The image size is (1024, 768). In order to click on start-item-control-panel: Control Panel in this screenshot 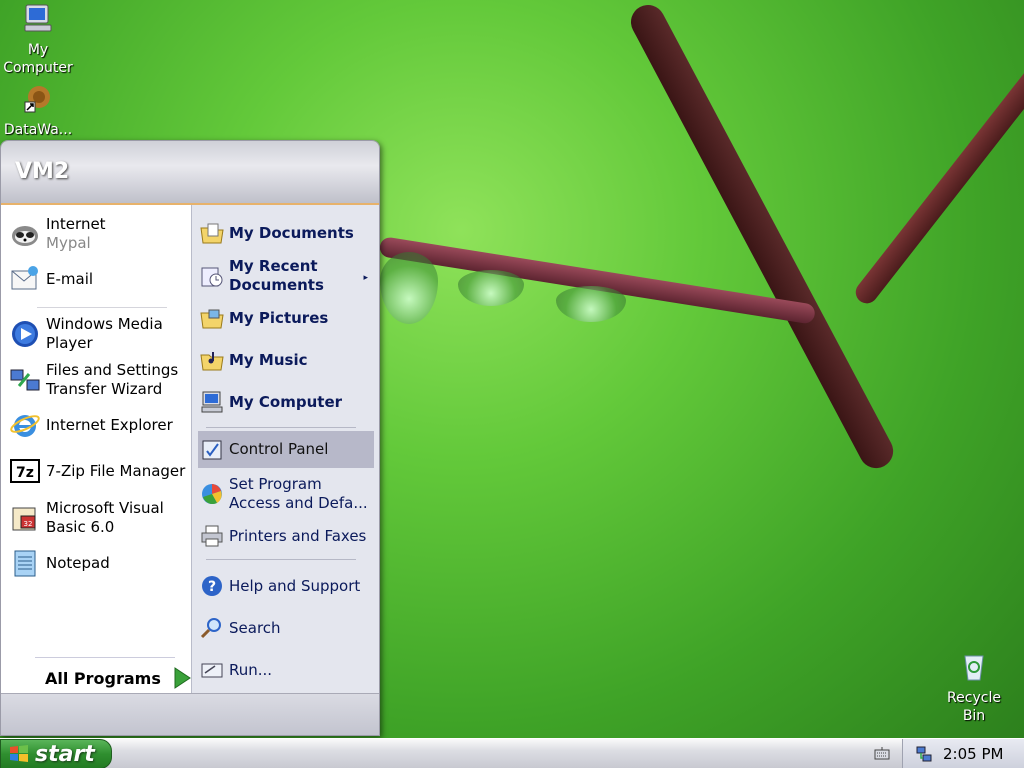, I will do `click(286, 449)`.